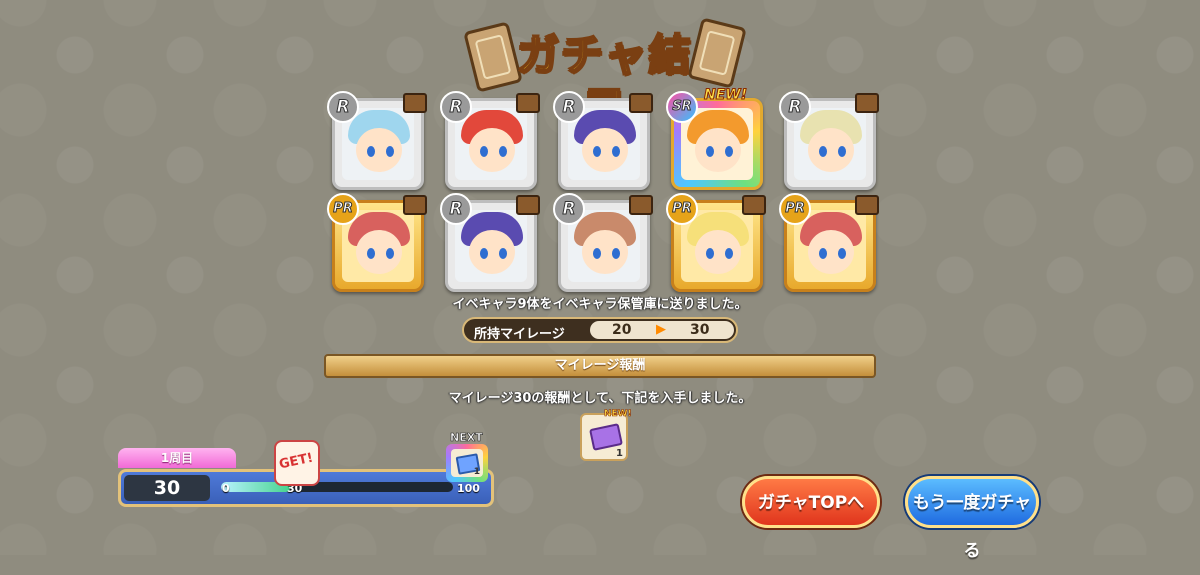 This screenshot has width=1200, height=575. I want to click on mileage-to: 30, so click(700, 330).